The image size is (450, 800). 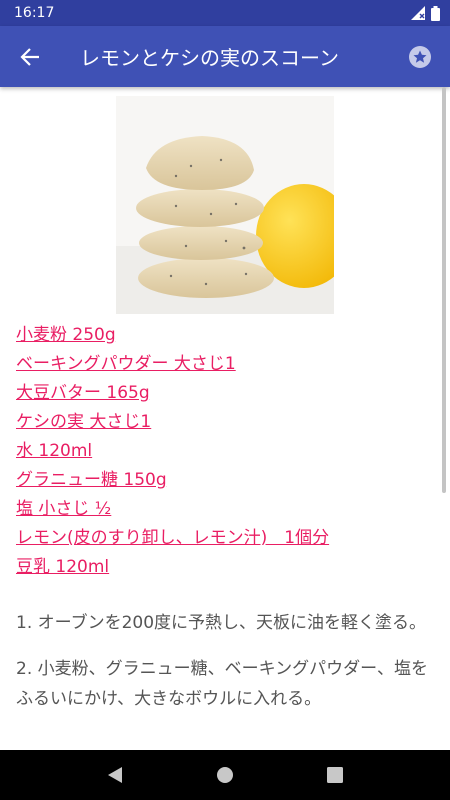 I want to click on arrow-back-icon, so click(x=29, y=56).